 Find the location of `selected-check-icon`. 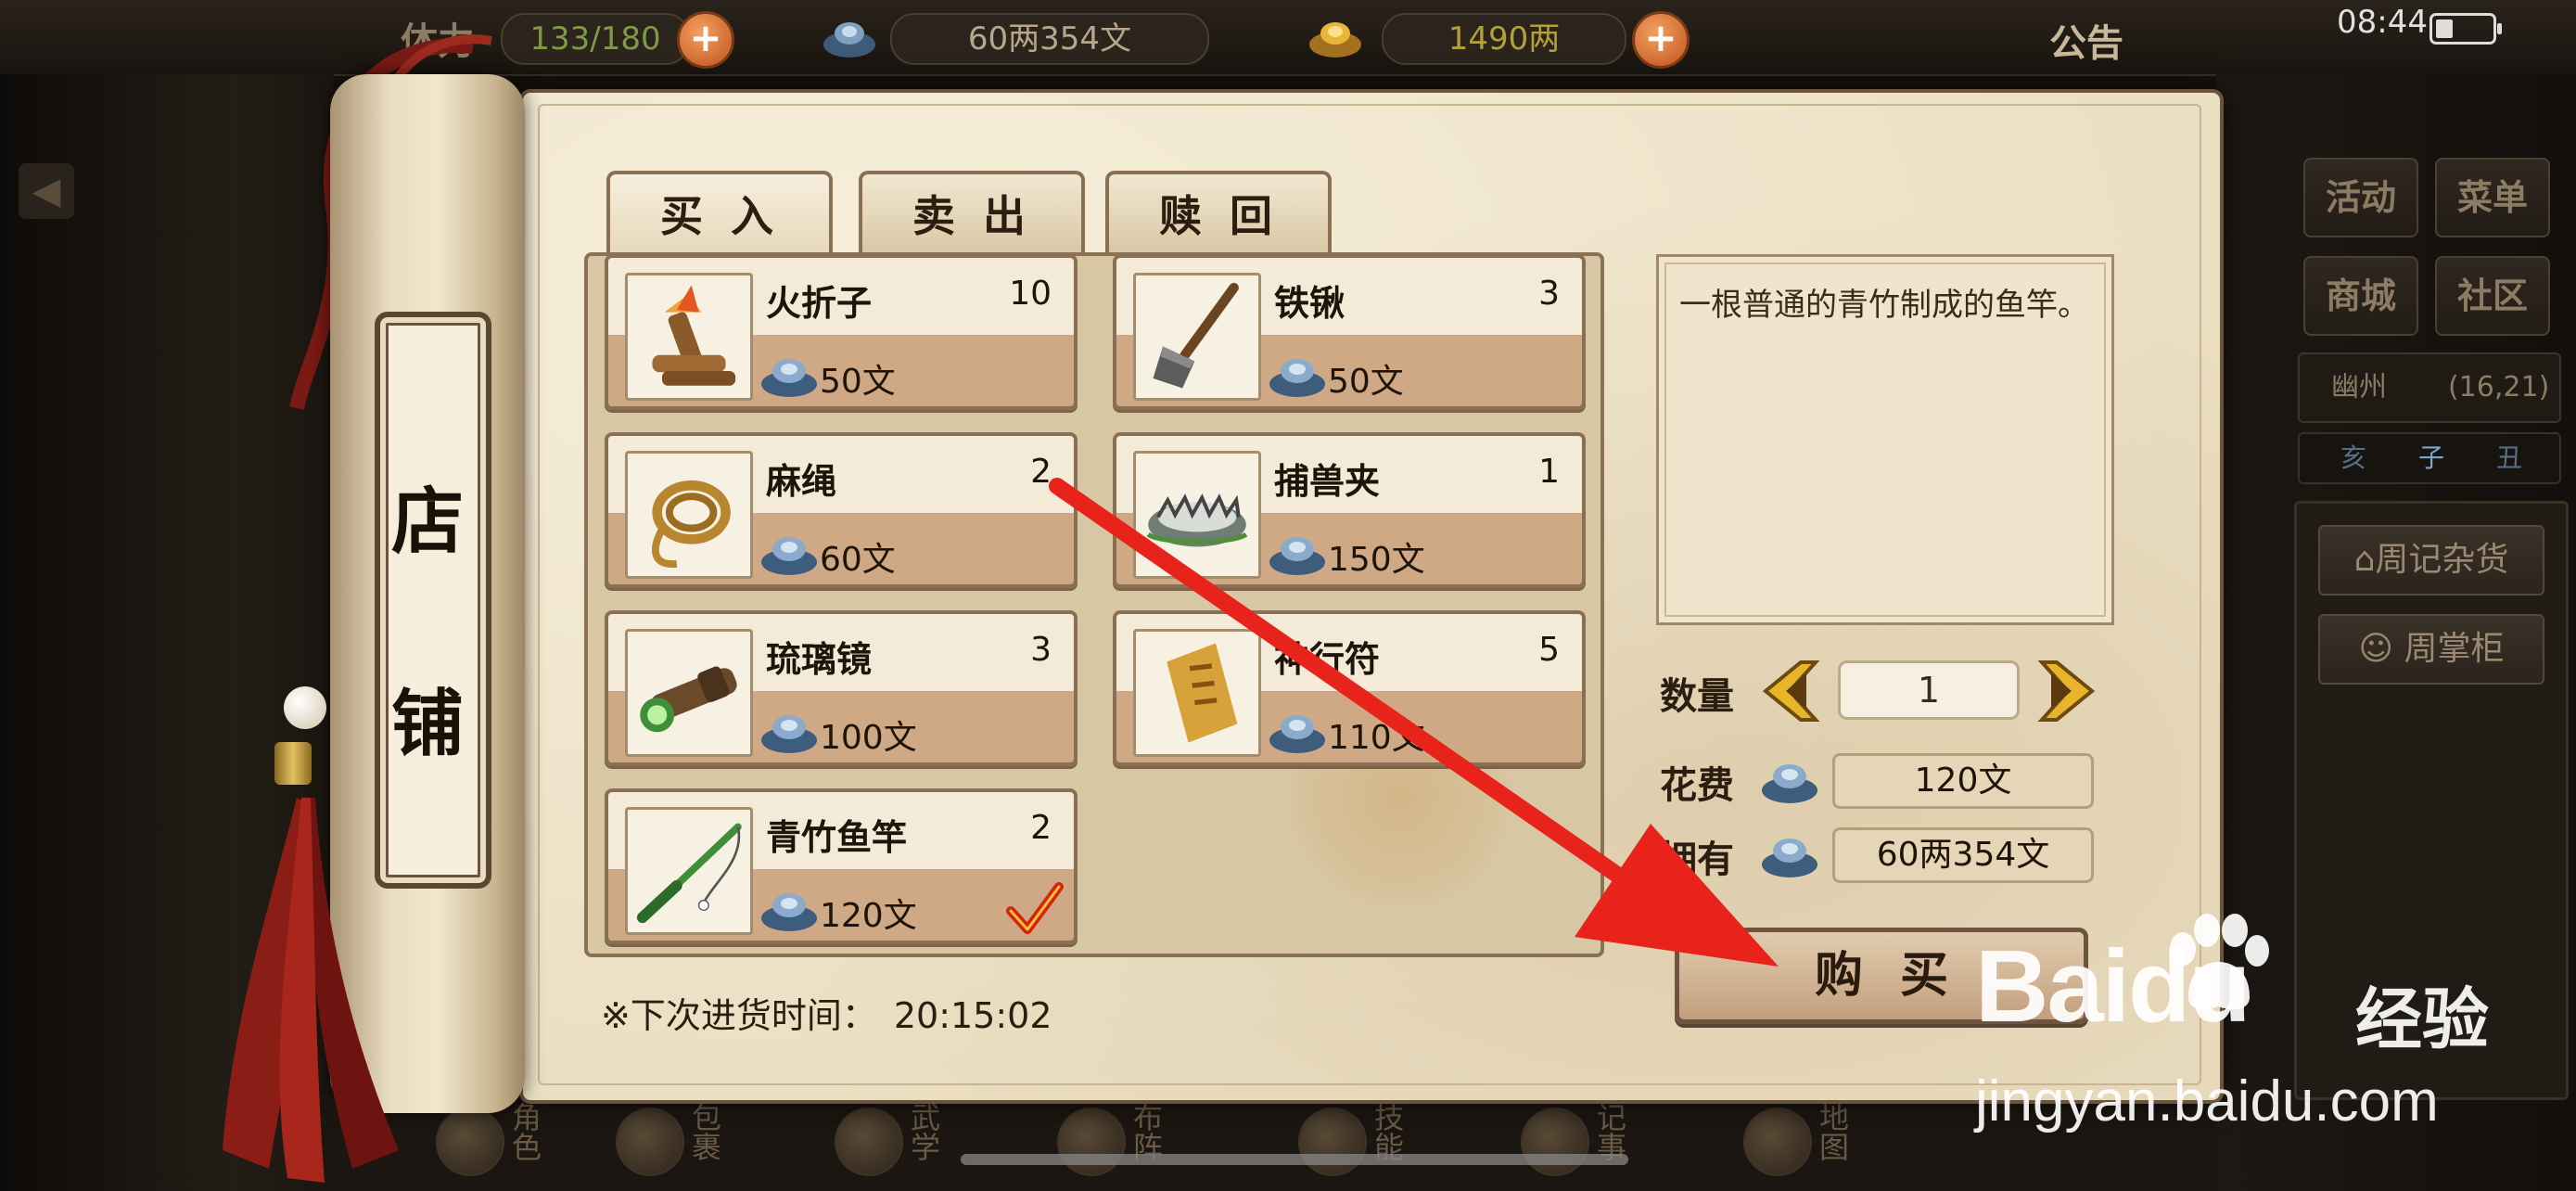

selected-check-icon is located at coordinates (1035, 908).